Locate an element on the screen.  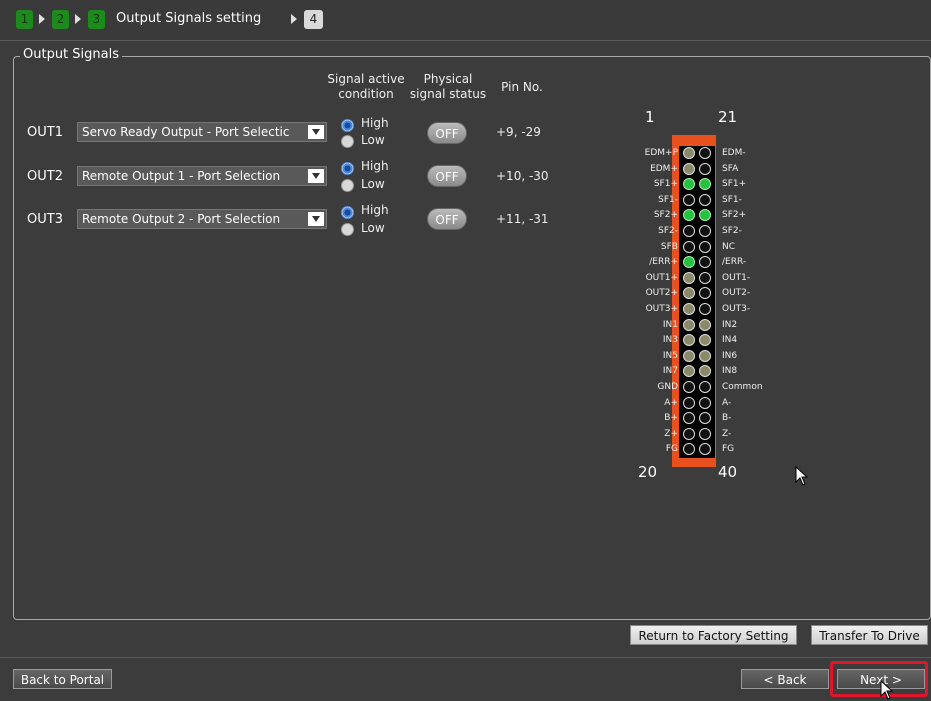
footer-divider is located at coordinates (465, 657).